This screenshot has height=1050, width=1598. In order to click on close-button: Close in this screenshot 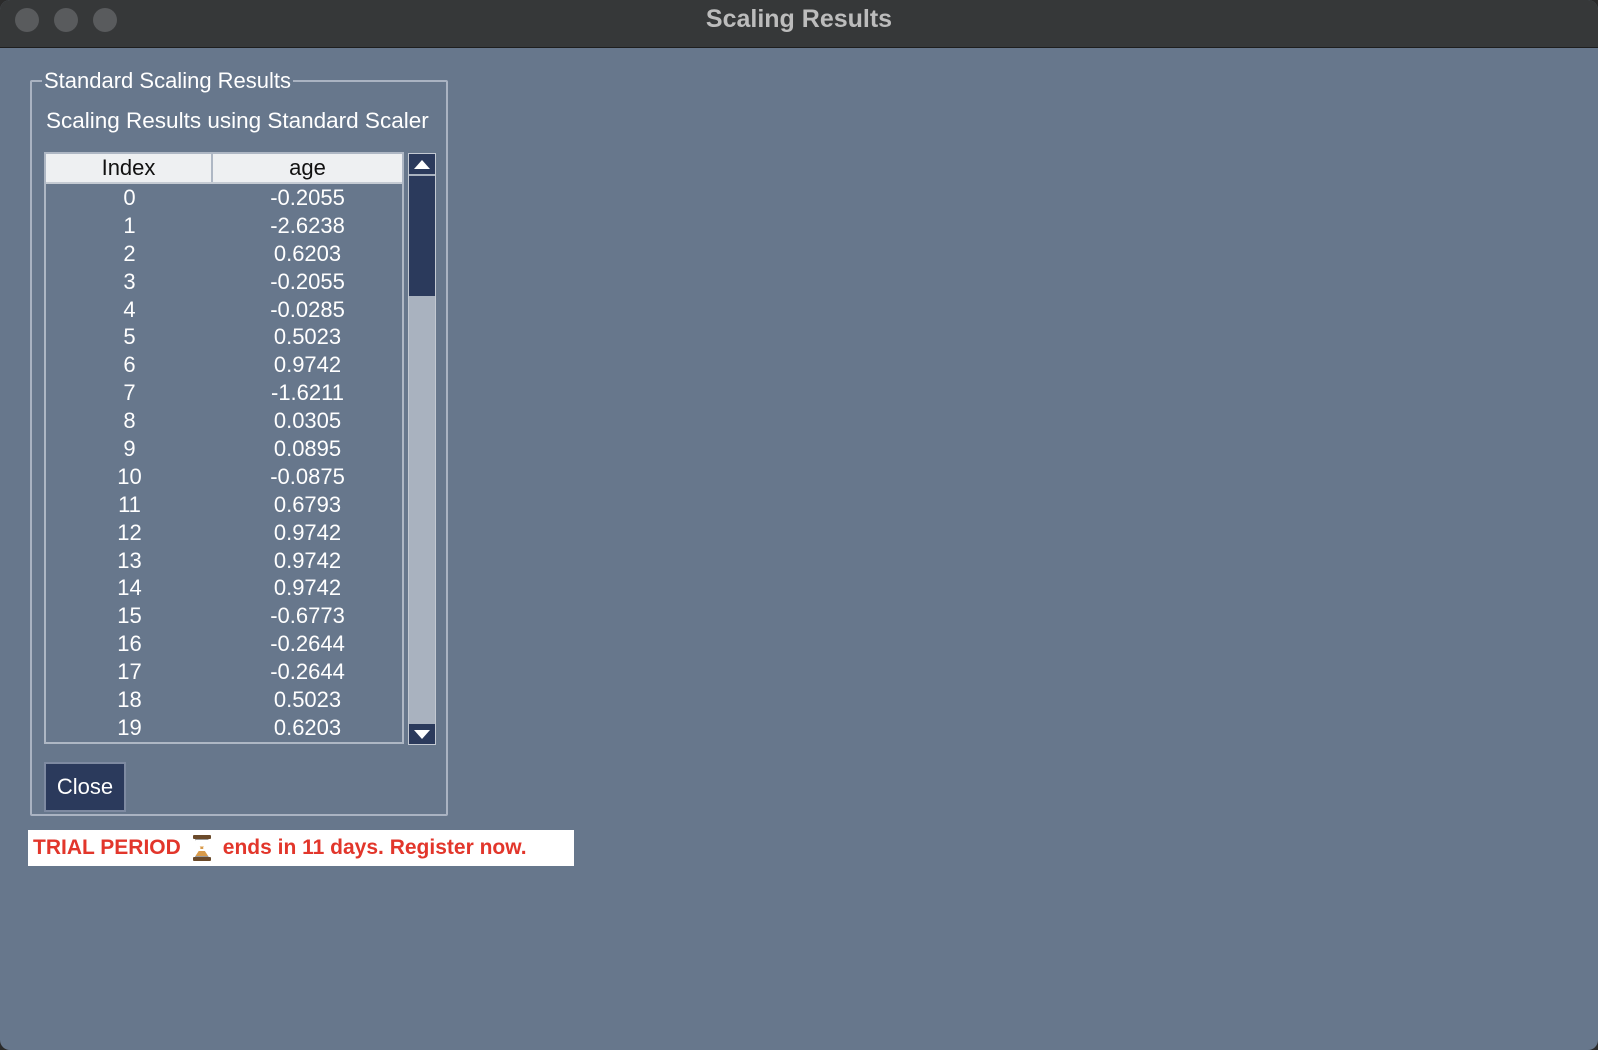, I will do `click(85, 787)`.